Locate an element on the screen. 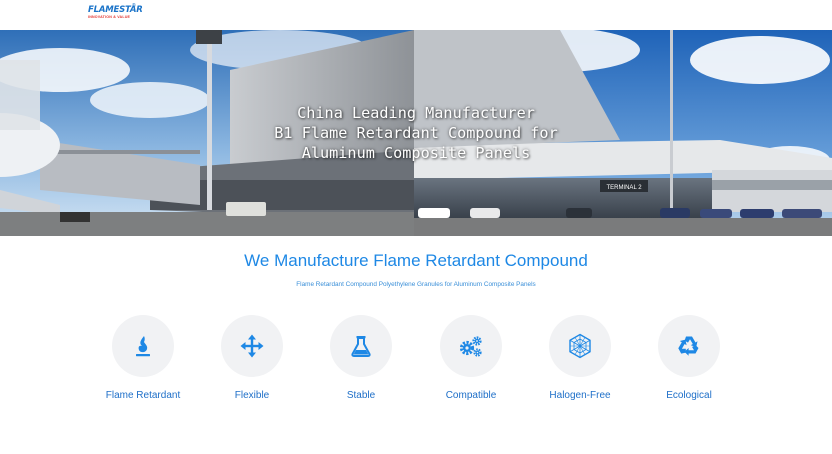  feature-stable: Stable is located at coordinates (361, 358).